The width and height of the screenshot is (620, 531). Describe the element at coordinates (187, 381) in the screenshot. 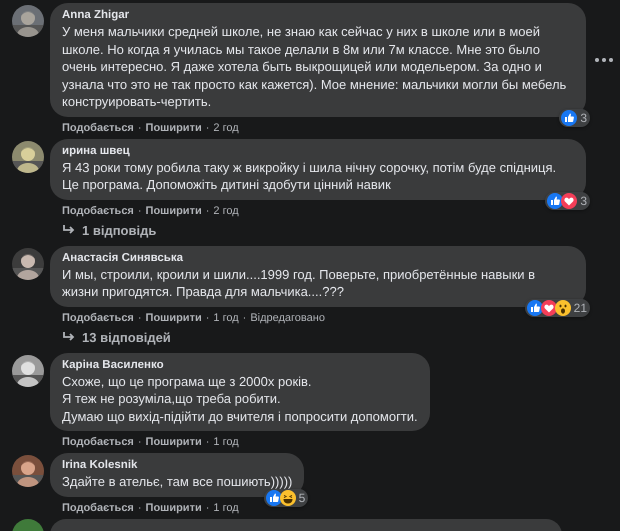

I see `comment-text: Схоже, що це програма ще з 2000х років.` at that location.